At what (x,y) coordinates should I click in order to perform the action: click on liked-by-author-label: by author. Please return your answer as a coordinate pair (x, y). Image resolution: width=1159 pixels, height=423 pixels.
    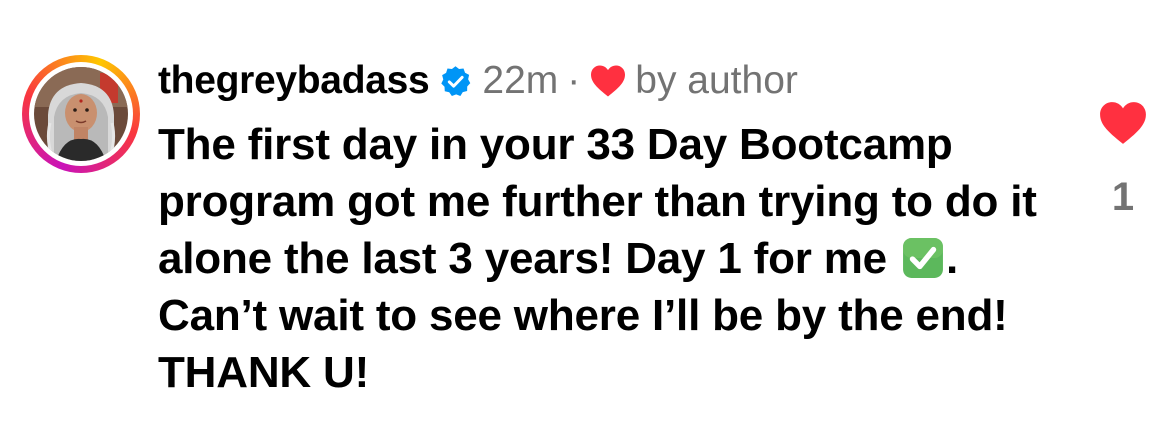
    Looking at the image, I should click on (716, 80).